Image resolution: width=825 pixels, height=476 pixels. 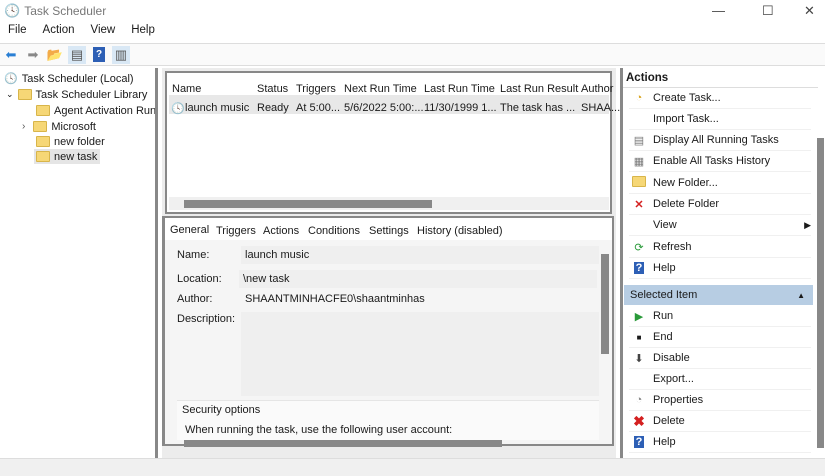 I want to click on title-bar: 🕓 Task Scheduler — ☐ ✕, so click(x=412, y=11).